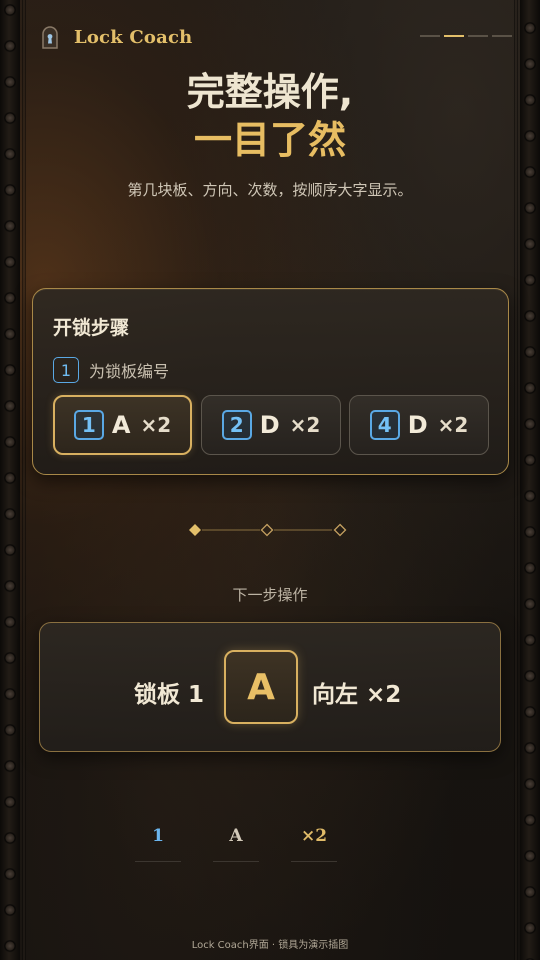  Describe the element at coordinates (91, 328) in the screenshot. I see `steps-title: 开锁步骤` at that location.